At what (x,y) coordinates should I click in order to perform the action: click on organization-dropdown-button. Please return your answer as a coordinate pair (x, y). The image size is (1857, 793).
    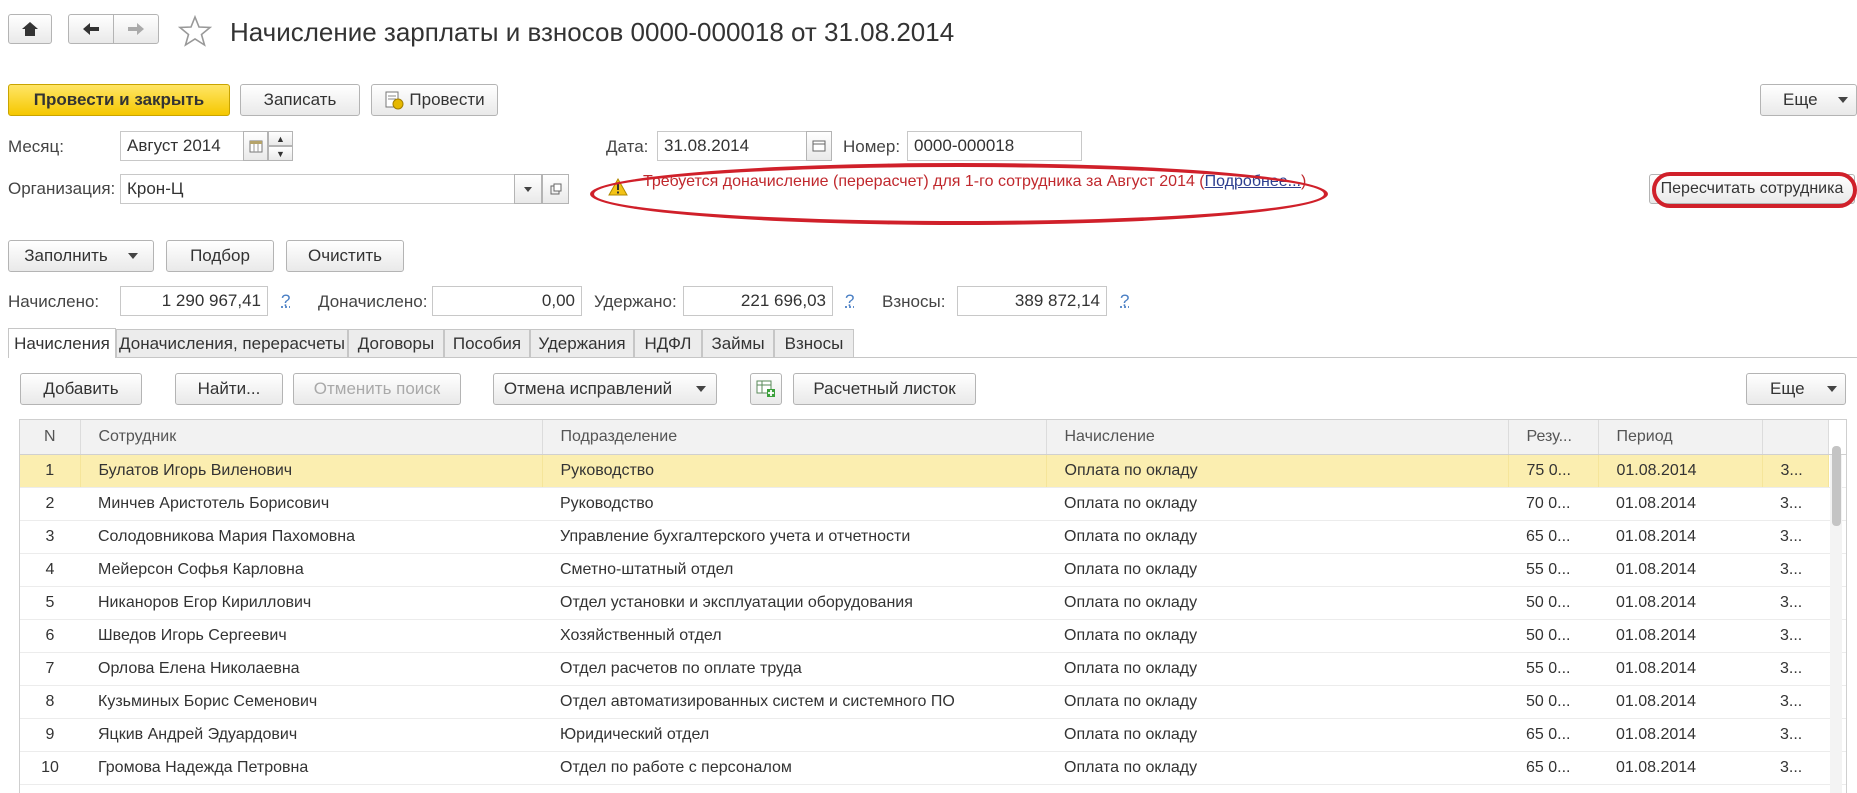
    Looking at the image, I should click on (528, 189).